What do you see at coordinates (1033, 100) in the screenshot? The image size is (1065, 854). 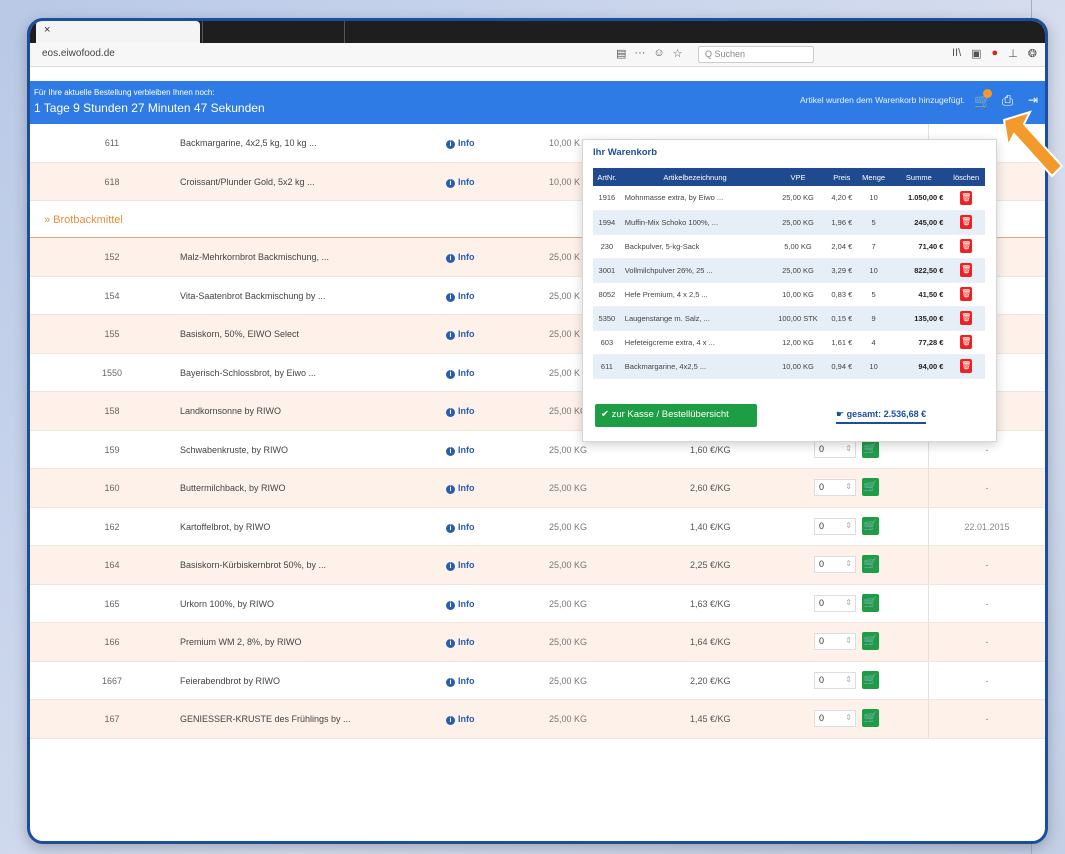 I see `logout-icon: ⇥` at bounding box center [1033, 100].